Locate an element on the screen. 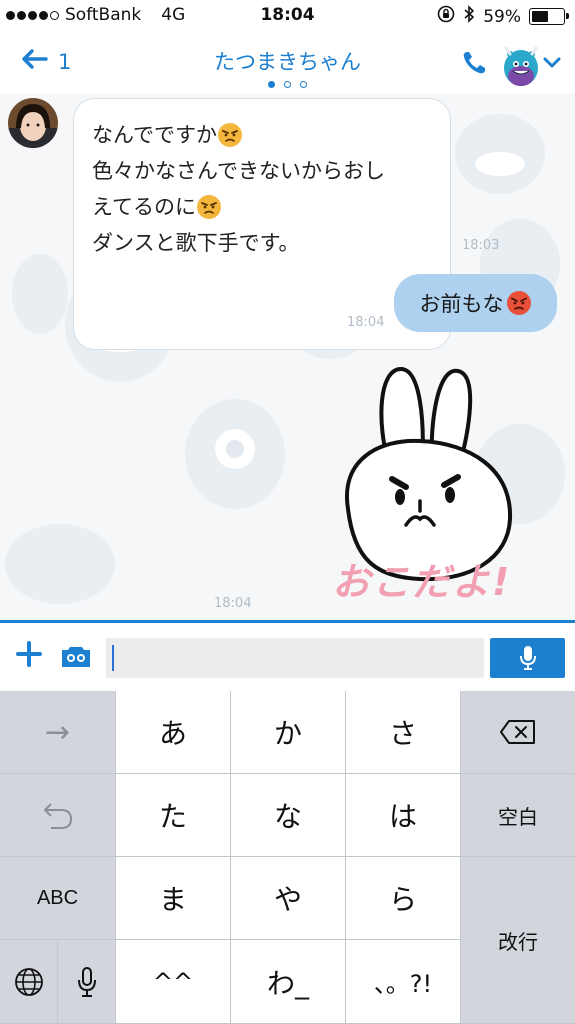 The width and height of the screenshot is (575, 1024). message-text: 色々かなさんできないからおし is located at coordinates (238, 171).